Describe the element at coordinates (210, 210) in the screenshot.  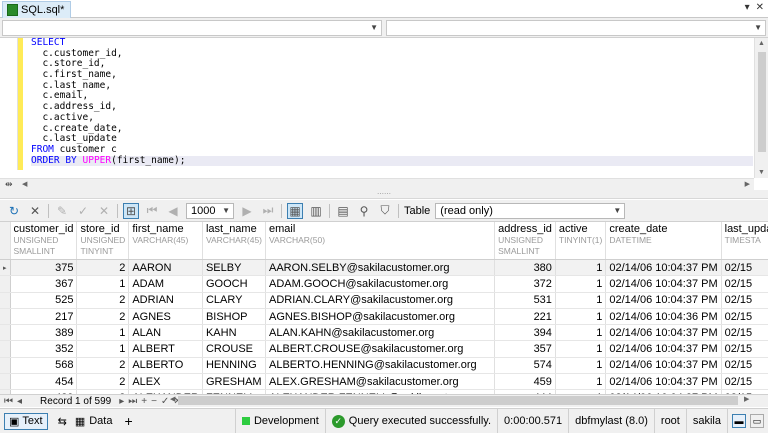
I see `page-size-select: 1000 ▼` at that location.